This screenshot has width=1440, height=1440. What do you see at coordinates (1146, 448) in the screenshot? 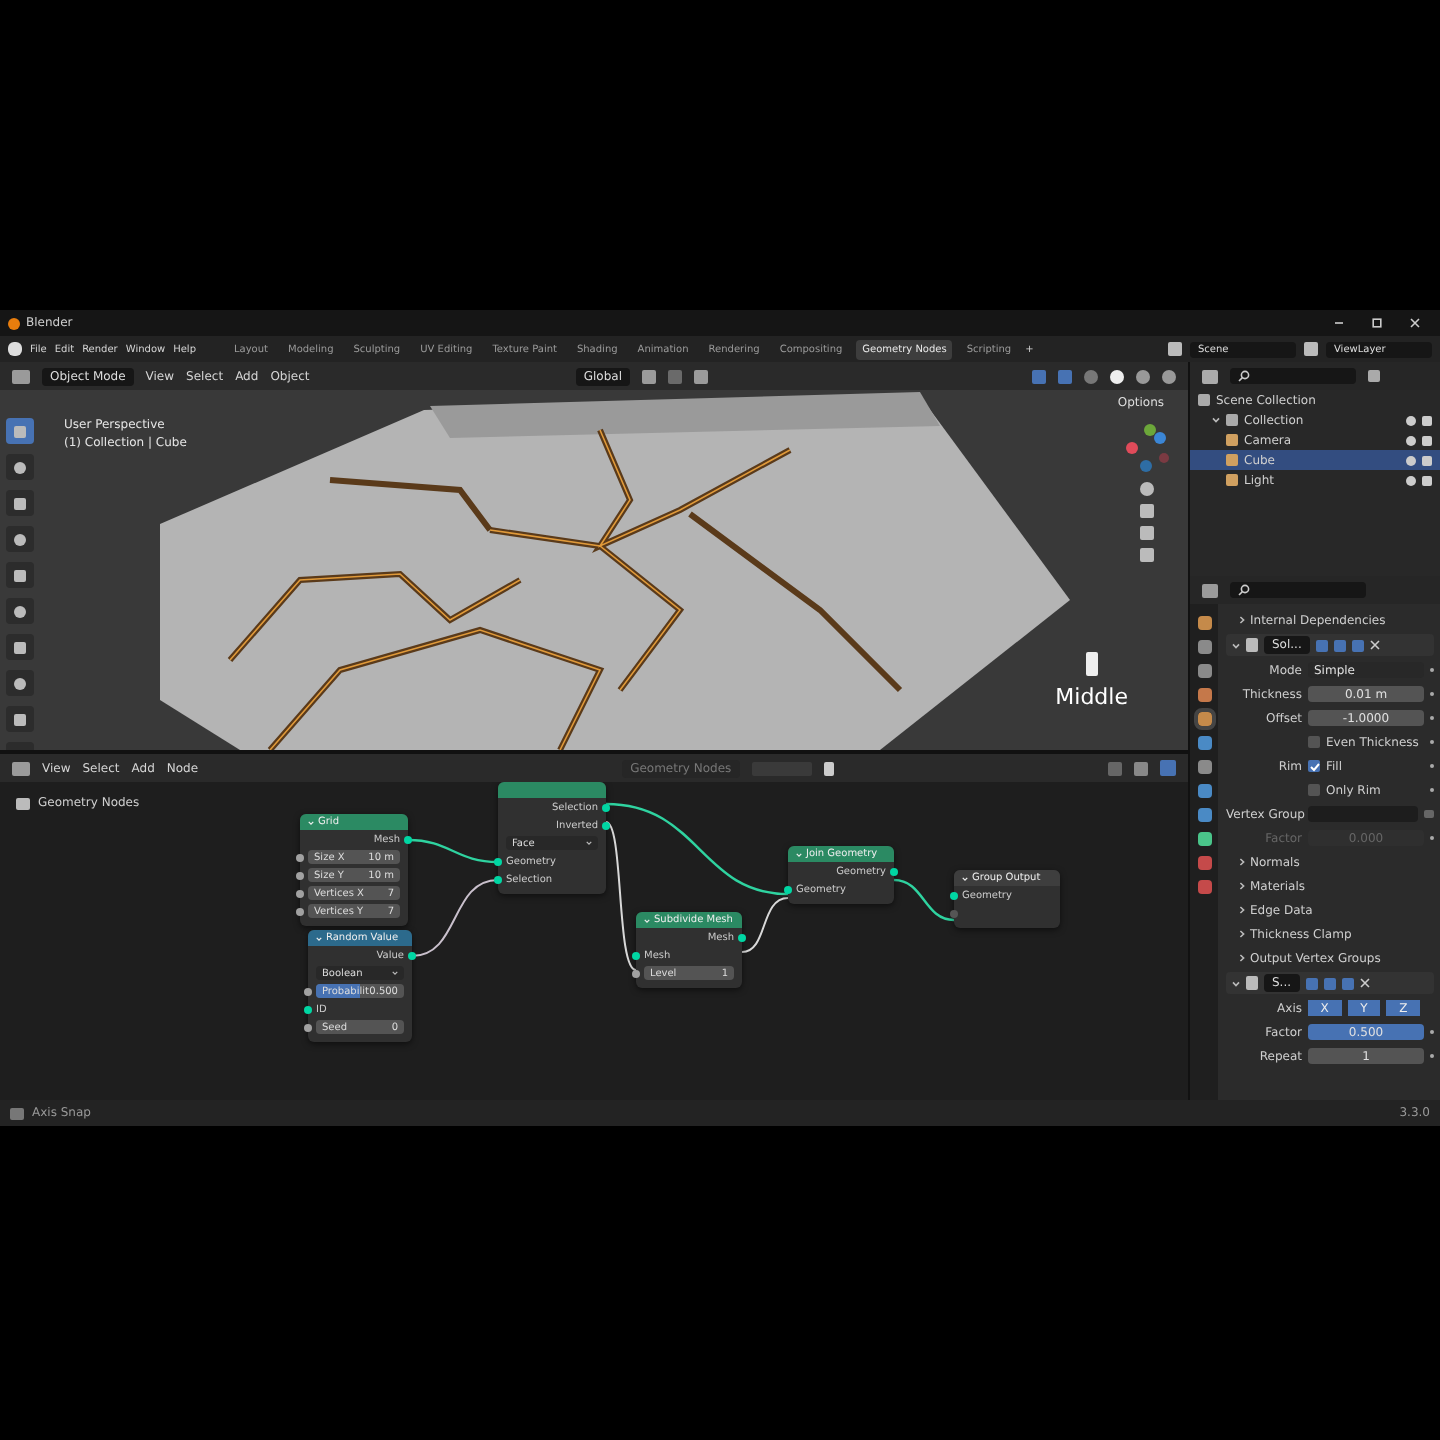
I see `axis-gizmo-icon` at bounding box center [1146, 448].